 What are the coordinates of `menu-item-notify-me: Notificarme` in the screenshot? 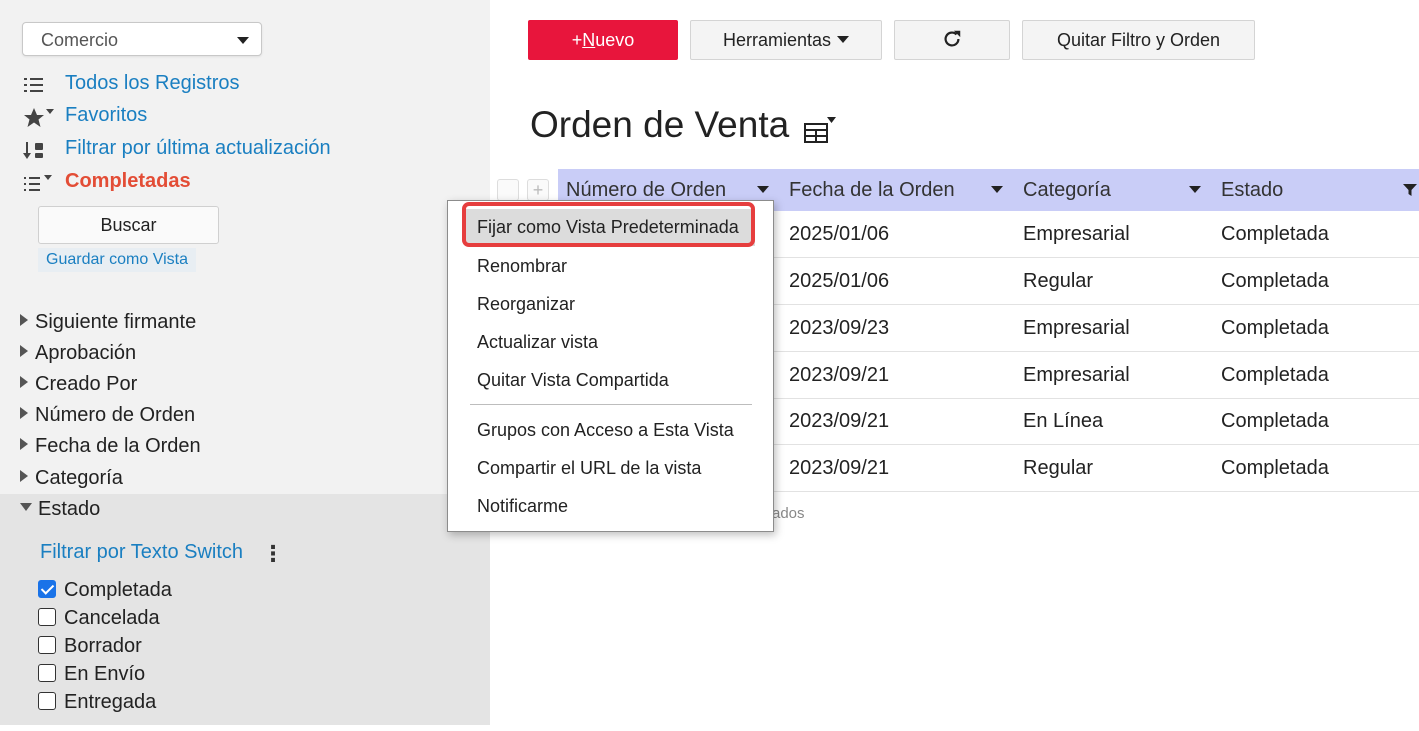 It's located at (522, 506).